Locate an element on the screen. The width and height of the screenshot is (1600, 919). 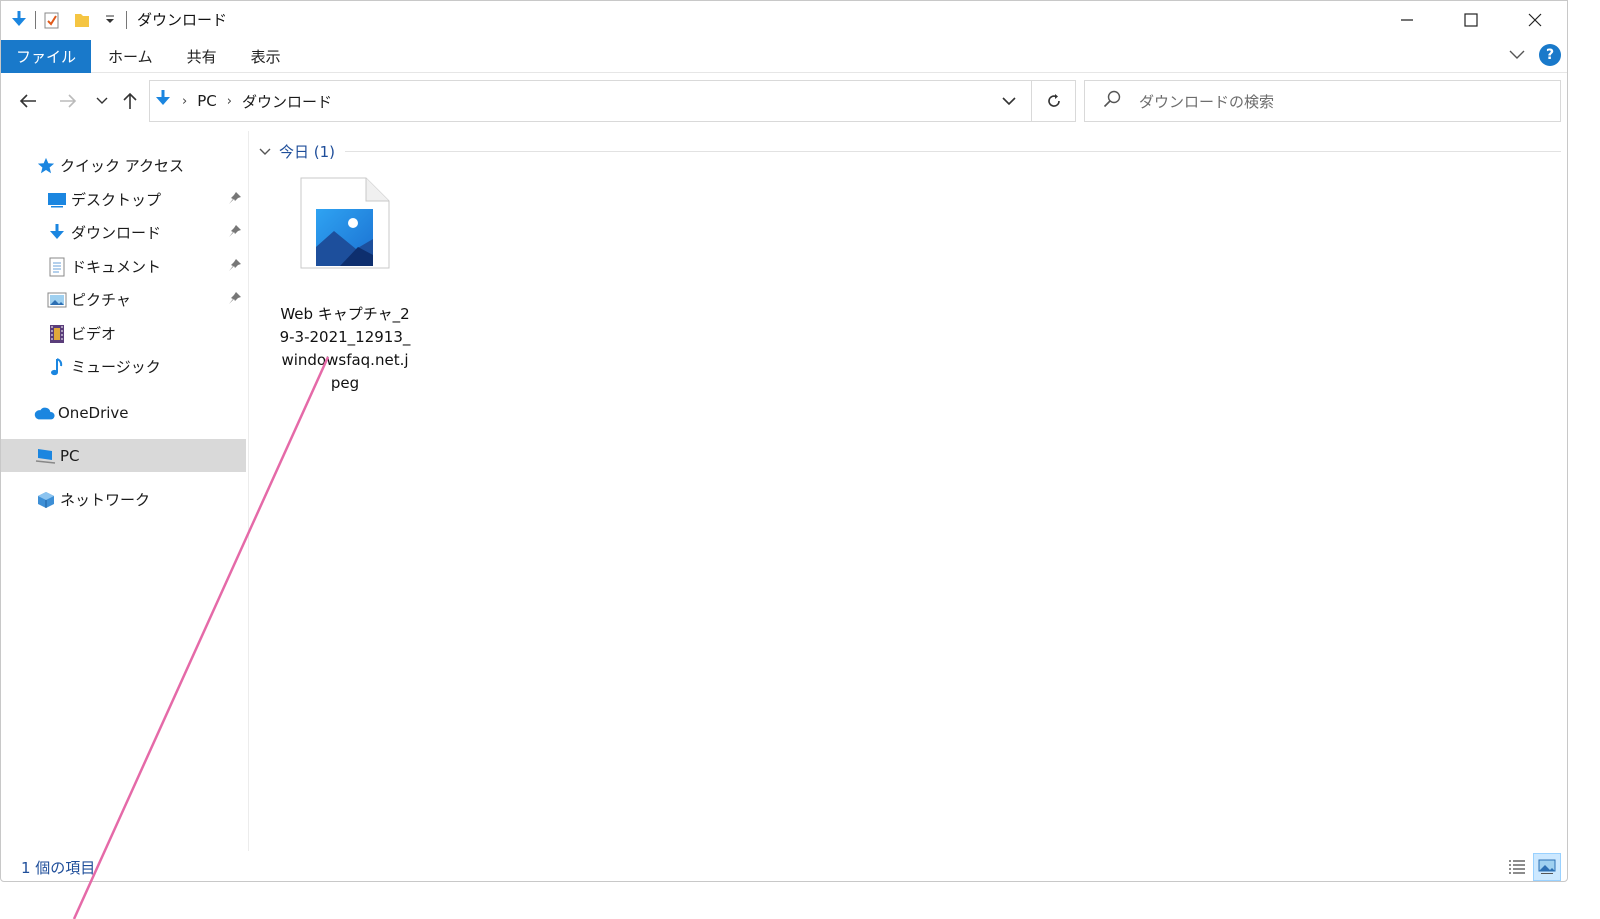
star-icon is located at coordinates (46, 166).